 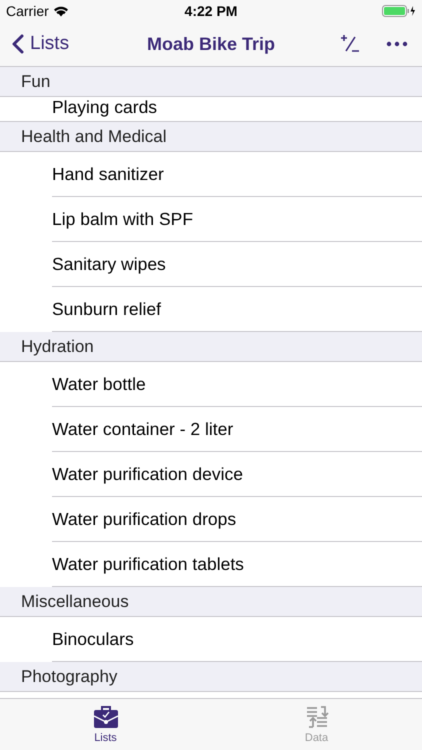 I want to click on wifi-icon, so click(x=60, y=11).